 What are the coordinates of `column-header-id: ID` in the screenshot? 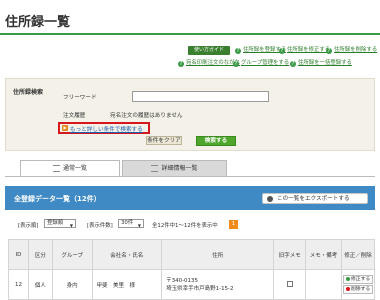 It's located at (18, 254).